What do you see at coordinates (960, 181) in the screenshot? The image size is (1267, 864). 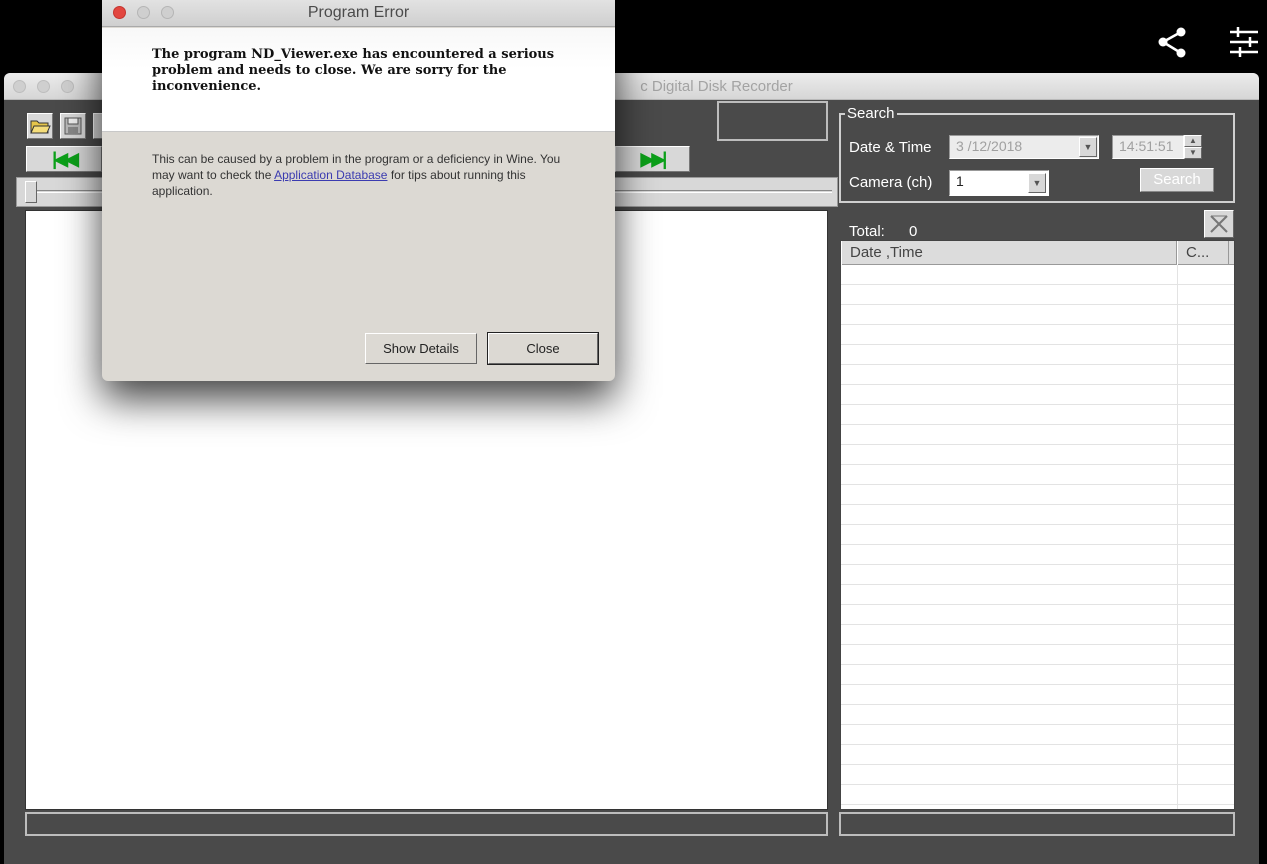 I see `camera-value: 1` at bounding box center [960, 181].